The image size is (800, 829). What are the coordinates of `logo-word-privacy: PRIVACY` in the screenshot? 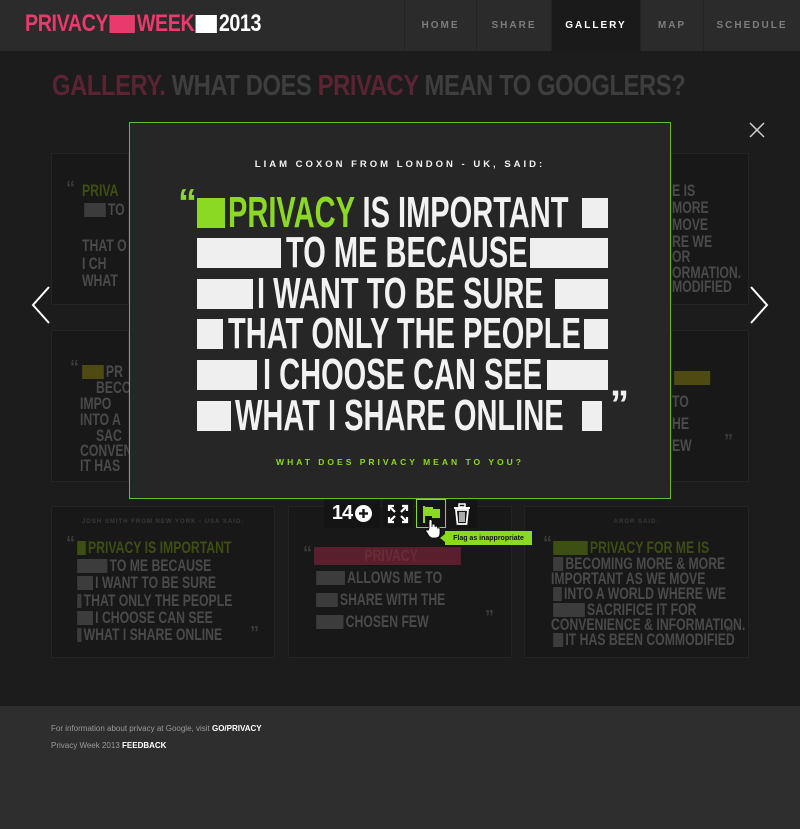 It's located at (67, 23).